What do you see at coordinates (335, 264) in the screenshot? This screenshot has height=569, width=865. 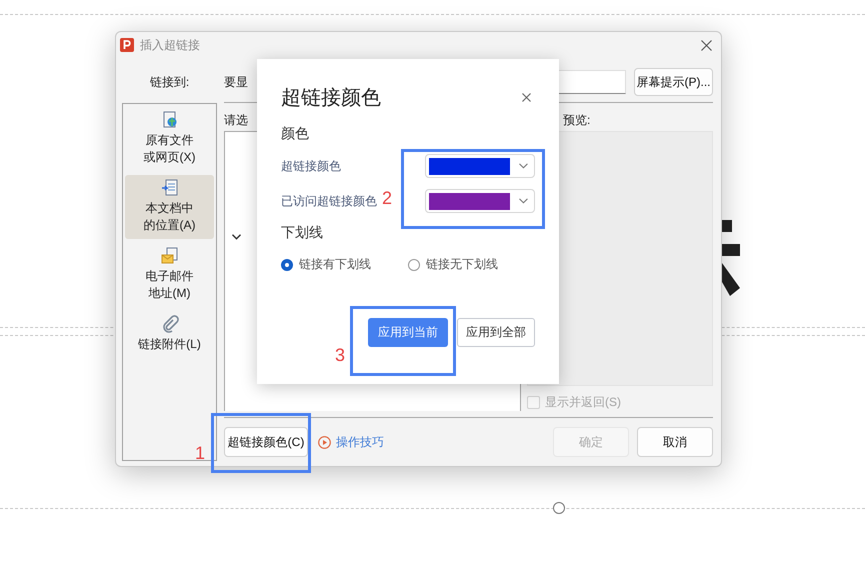 I see `radio-label: 链接有下划线` at bounding box center [335, 264].